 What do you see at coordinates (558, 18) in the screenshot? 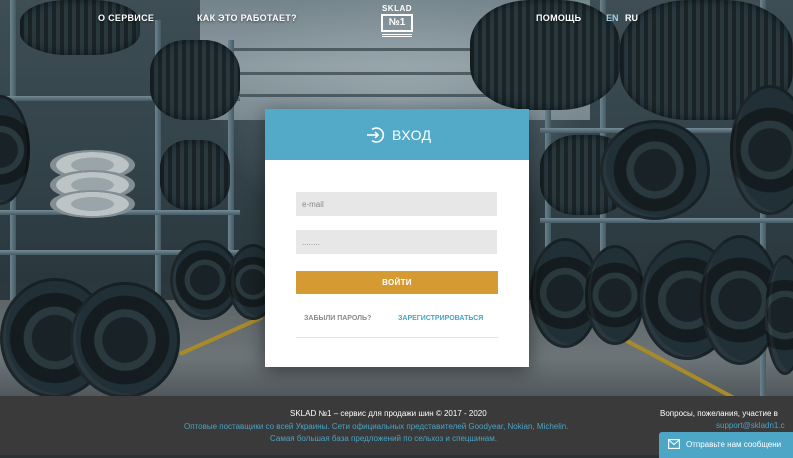
I see `nav-help: ПОМОЩЬ` at bounding box center [558, 18].